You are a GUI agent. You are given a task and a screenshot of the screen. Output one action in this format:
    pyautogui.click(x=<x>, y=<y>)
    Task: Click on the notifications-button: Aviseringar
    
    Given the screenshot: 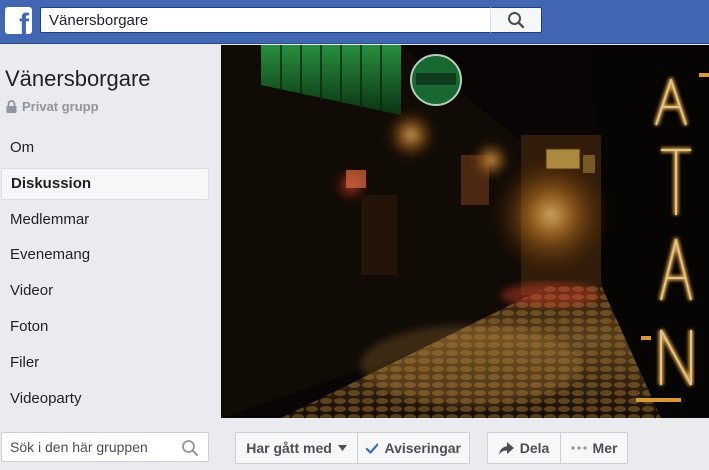 What is the action you would take?
    pyautogui.click(x=413, y=448)
    